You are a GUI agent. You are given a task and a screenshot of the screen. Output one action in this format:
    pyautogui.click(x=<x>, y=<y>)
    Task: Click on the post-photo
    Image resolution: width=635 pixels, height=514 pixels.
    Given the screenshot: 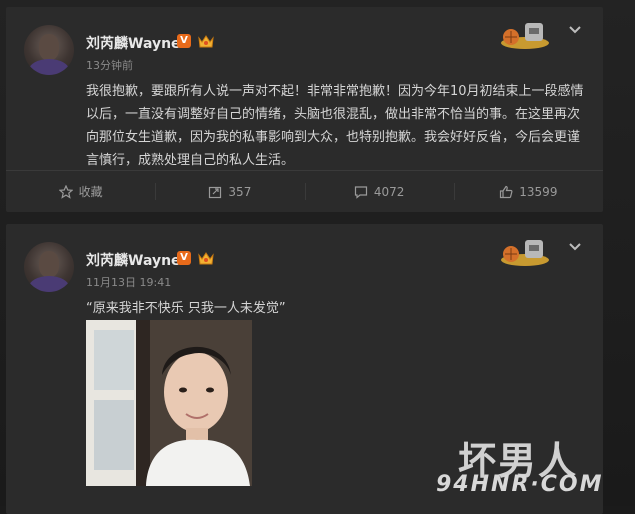 What is the action you would take?
    pyautogui.click(x=169, y=403)
    